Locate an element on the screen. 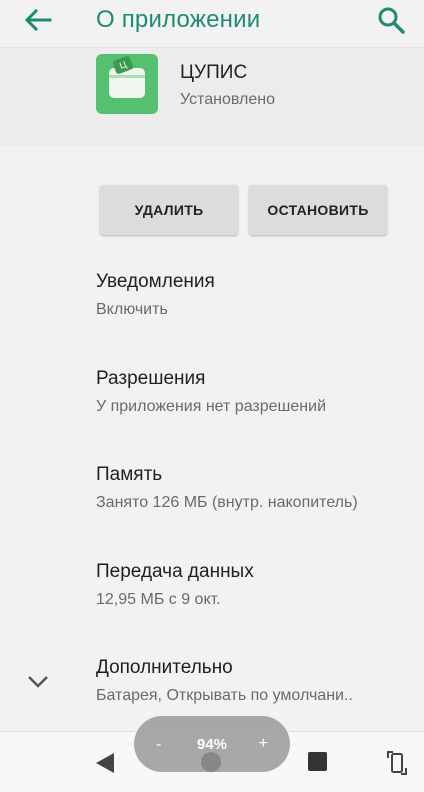 This screenshot has width=424, height=792. item-subtitle: Батарея, Открывать по умолчани.. is located at coordinates (224, 695).